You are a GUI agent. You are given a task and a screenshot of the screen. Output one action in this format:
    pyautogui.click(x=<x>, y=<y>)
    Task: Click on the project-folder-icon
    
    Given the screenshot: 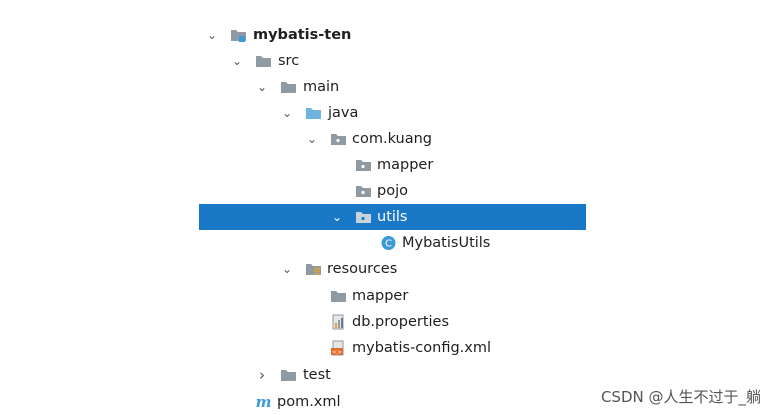 What is the action you would take?
    pyautogui.click(x=238, y=36)
    